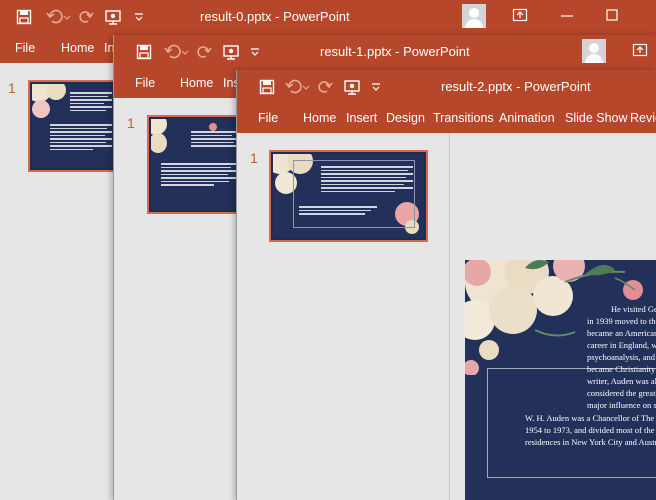 This screenshot has width=656, height=500. I want to click on tab-insert: Insert, so click(361, 118).